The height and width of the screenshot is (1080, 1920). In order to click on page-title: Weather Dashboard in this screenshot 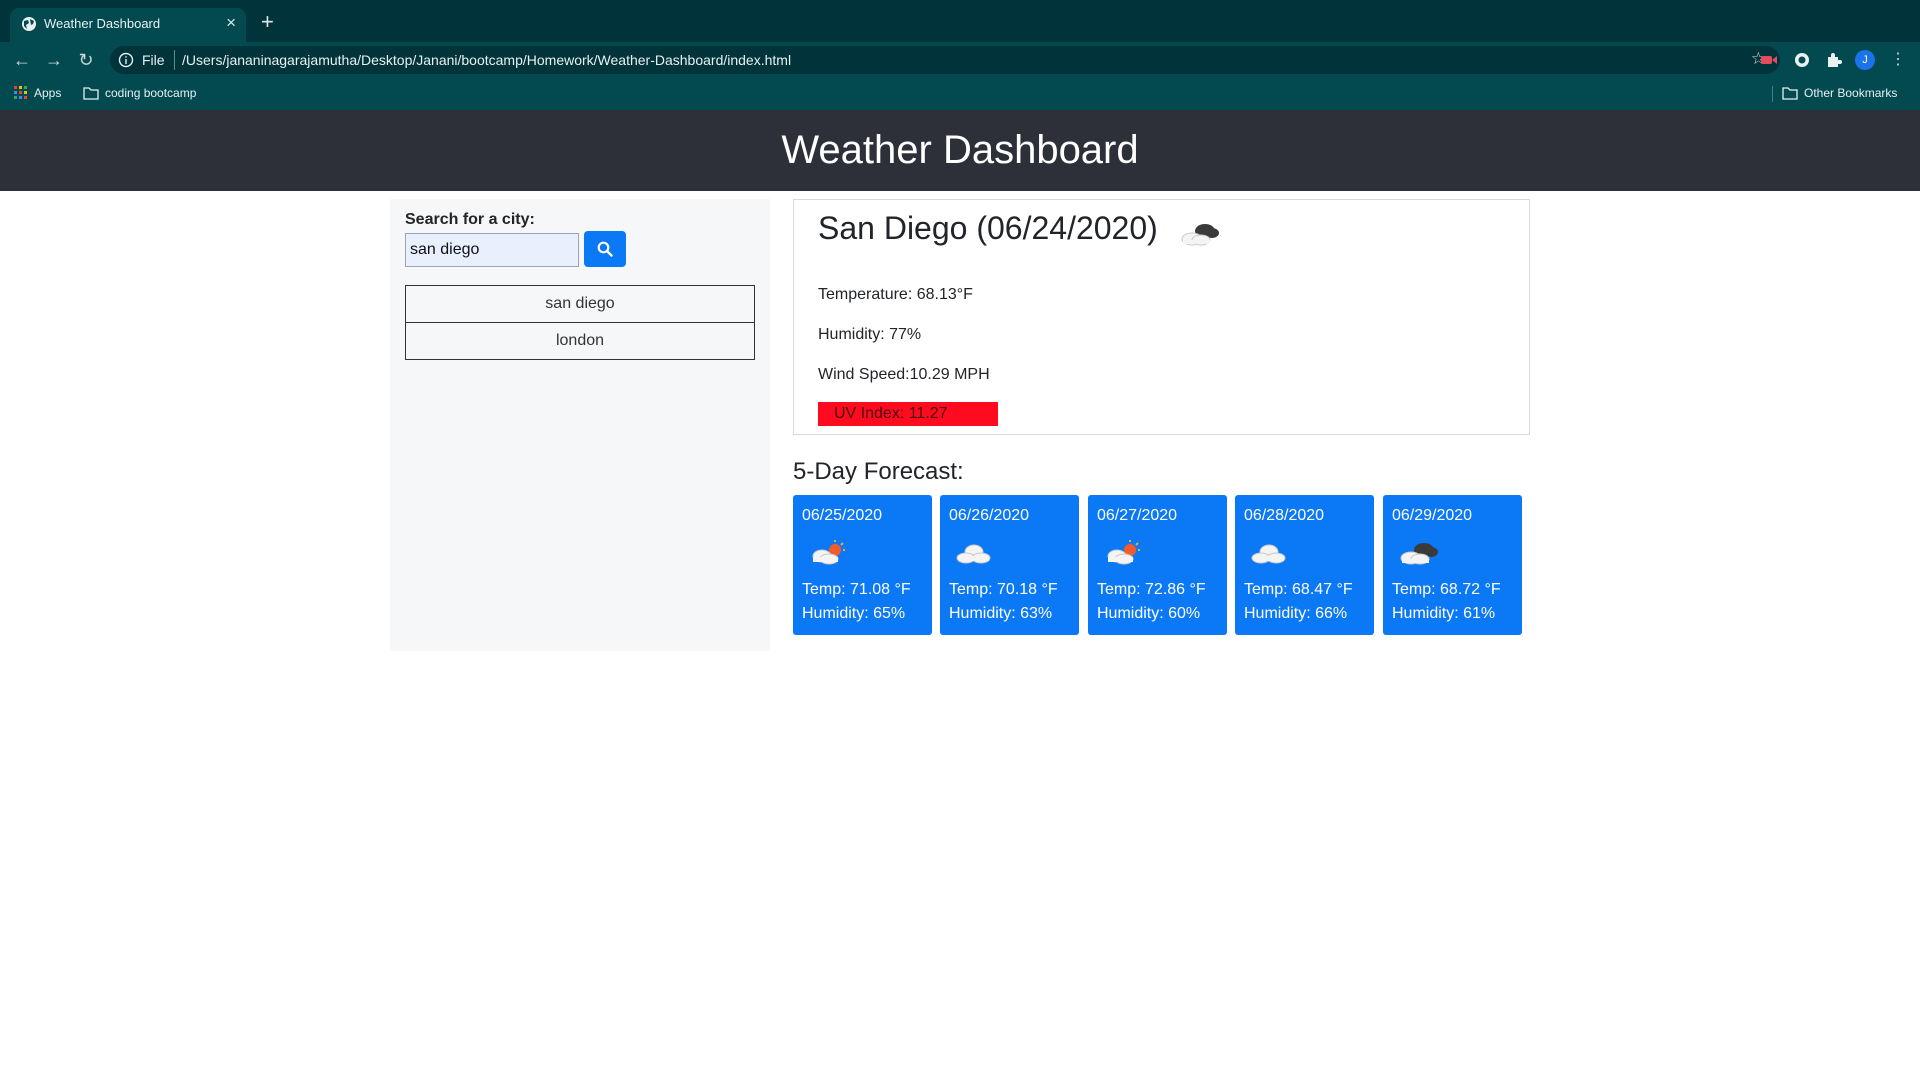, I will do `click(960, 150)`.